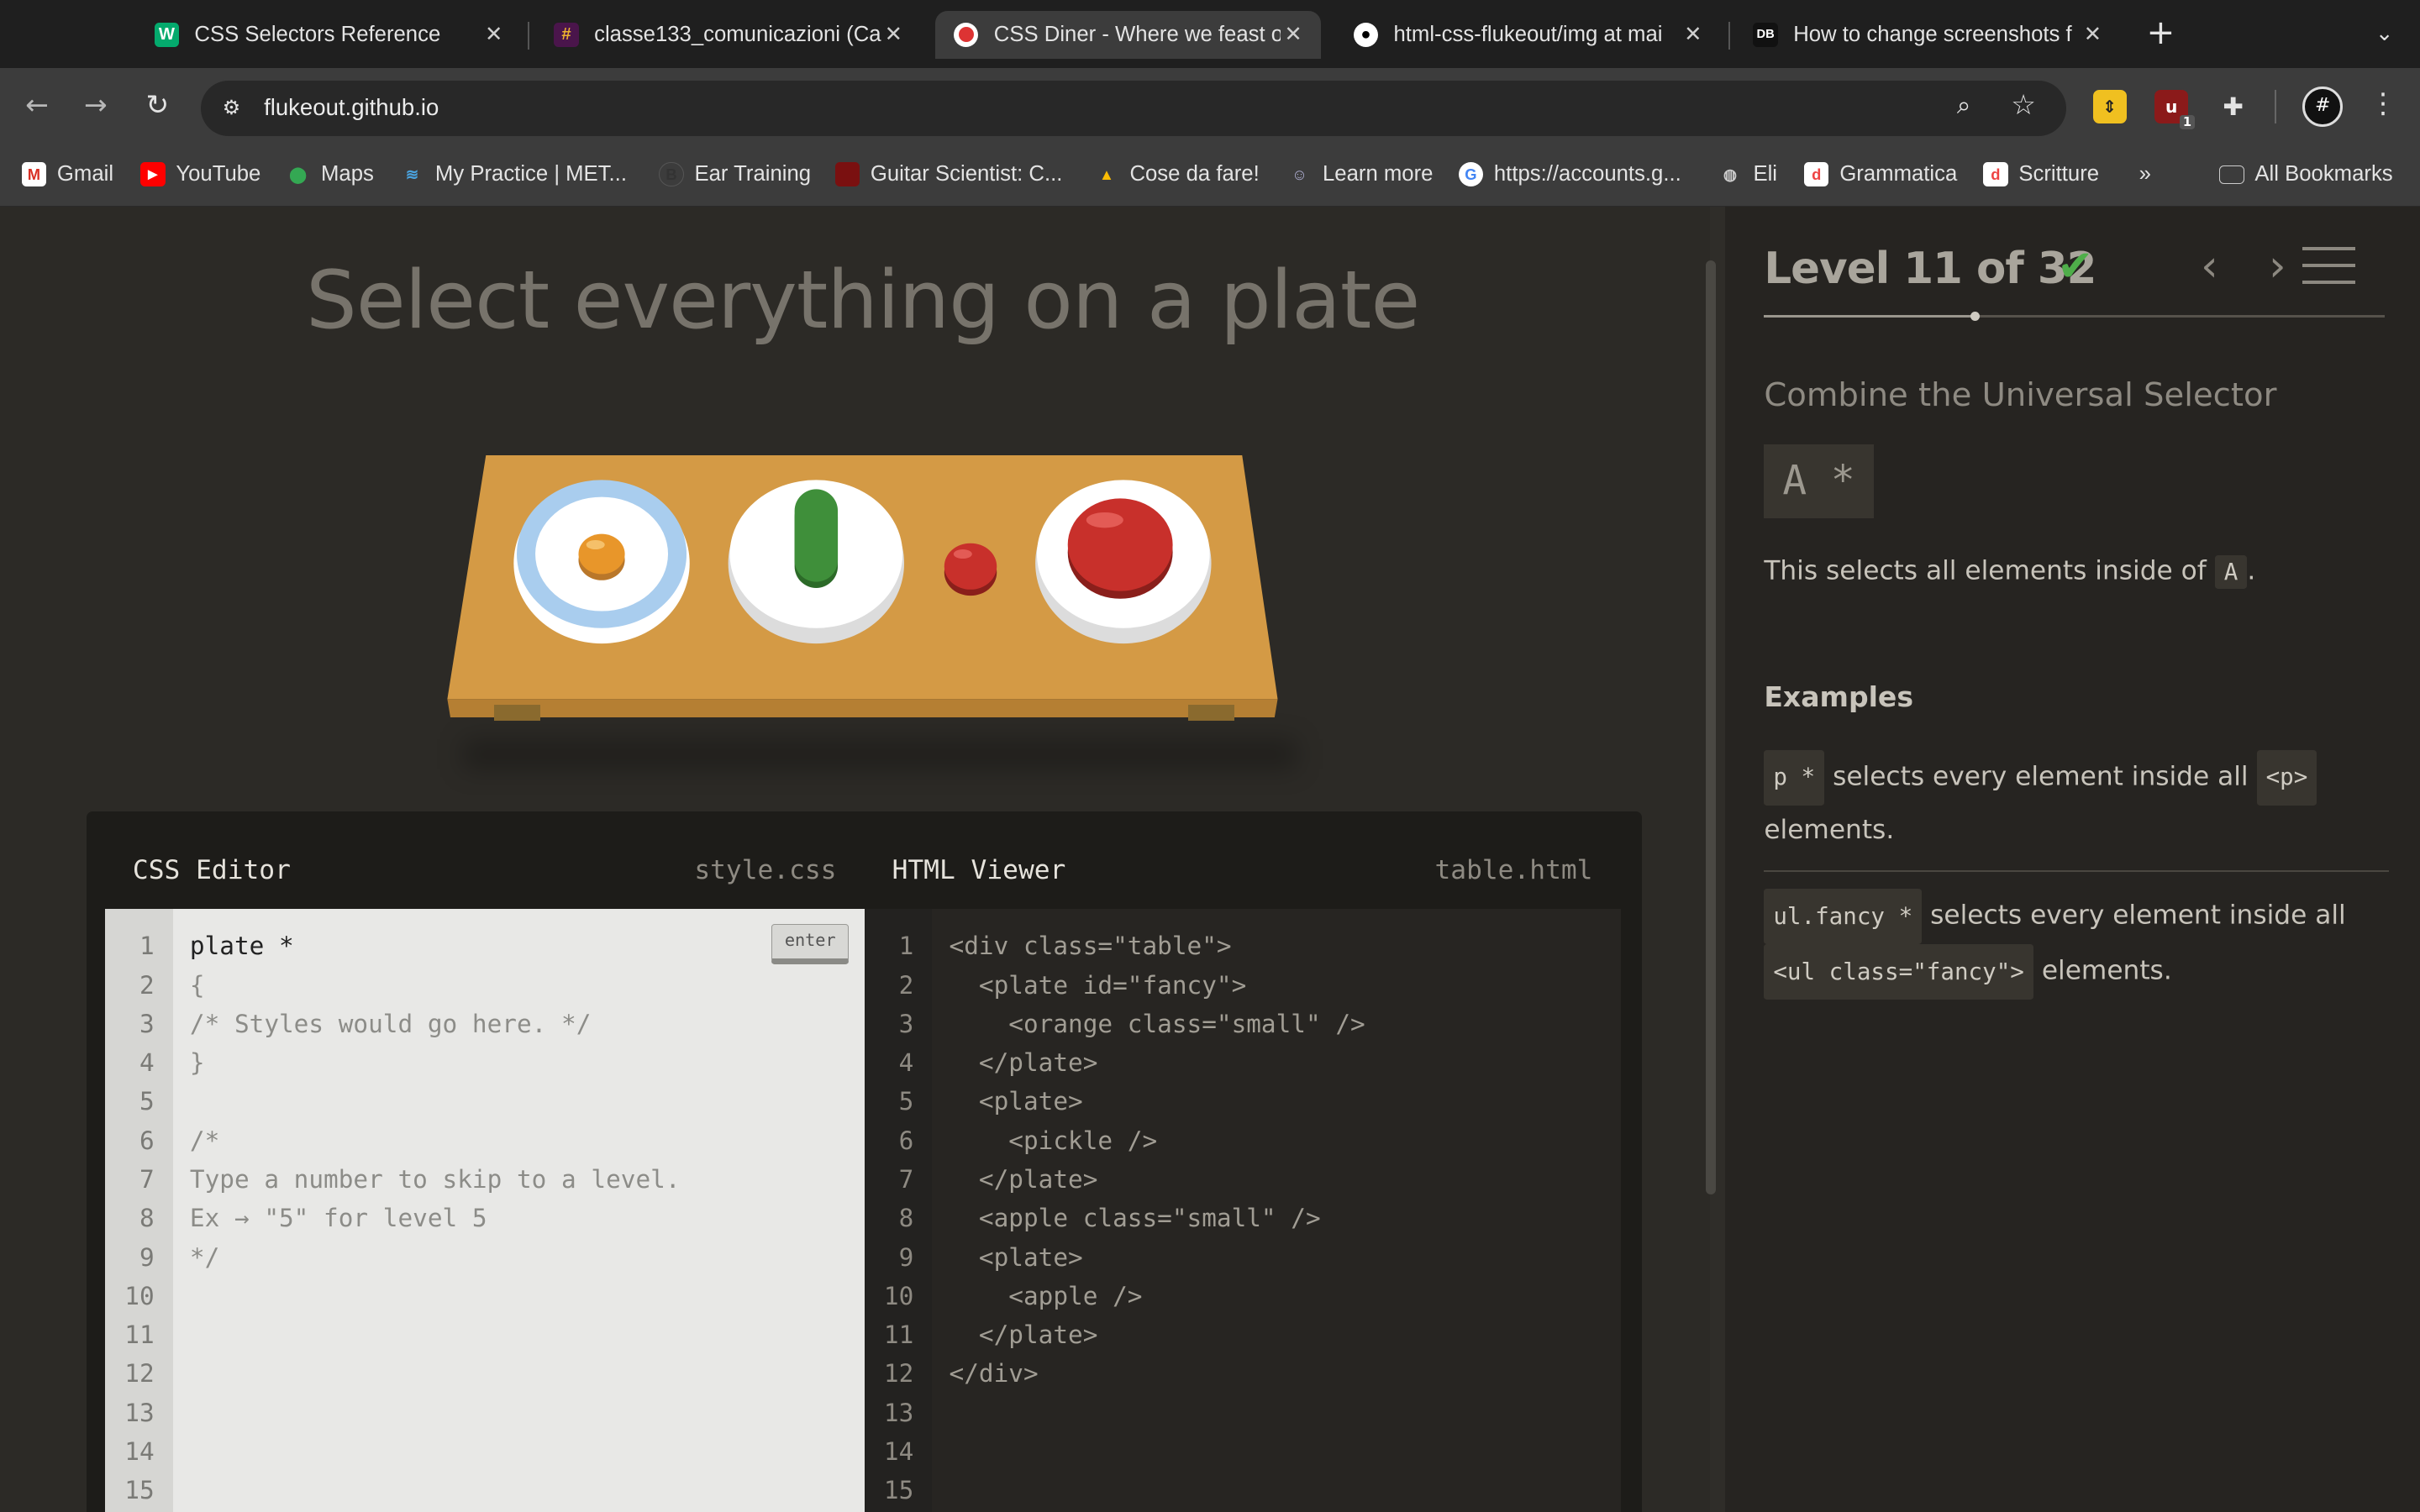 Image resolution: width=2420 pixels, height=1512 pixels. I want to click on tab-github: ● html-css-flukeout/img at mai ✕, so click(1528, 35).